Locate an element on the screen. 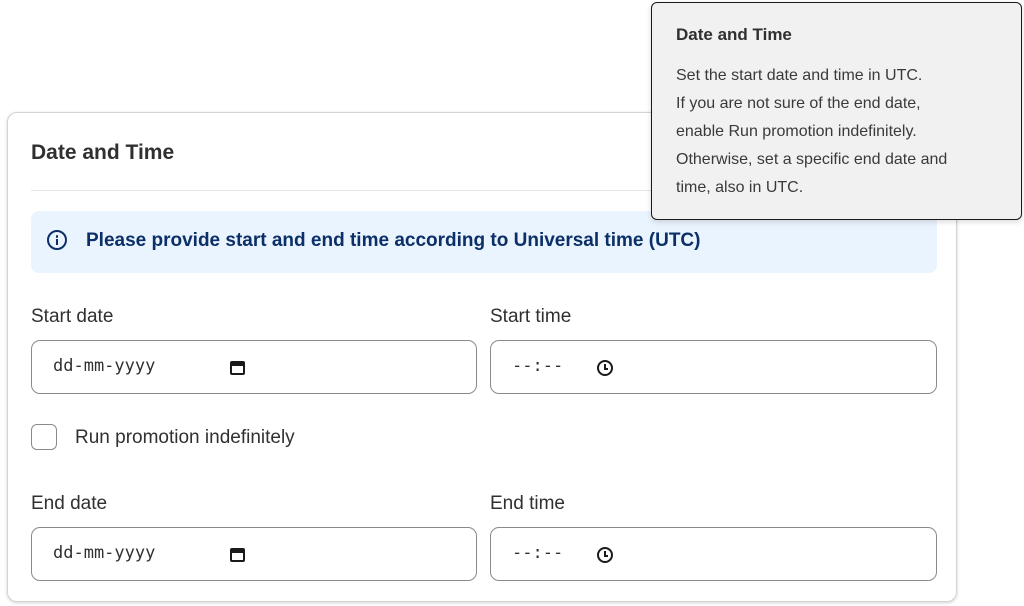 This screenshot has height=606, width=1024. end-time-value: --:-- is located at coordinates (538, 553).